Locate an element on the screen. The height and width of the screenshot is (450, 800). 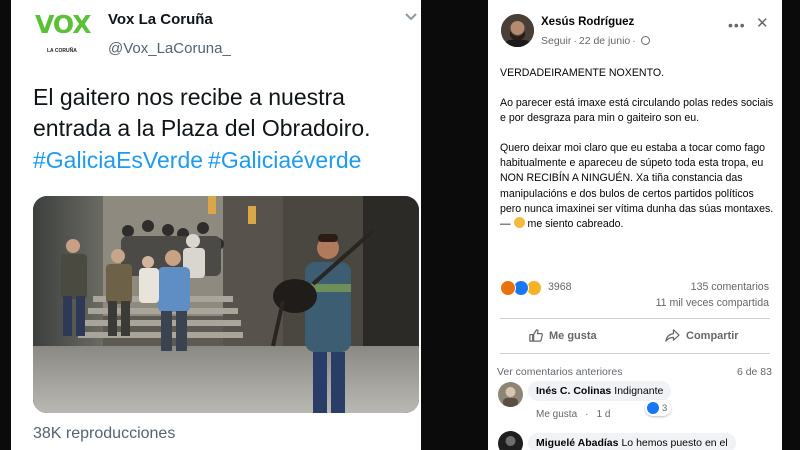
angry-reaction-icon is located at coordinates (508, 288).